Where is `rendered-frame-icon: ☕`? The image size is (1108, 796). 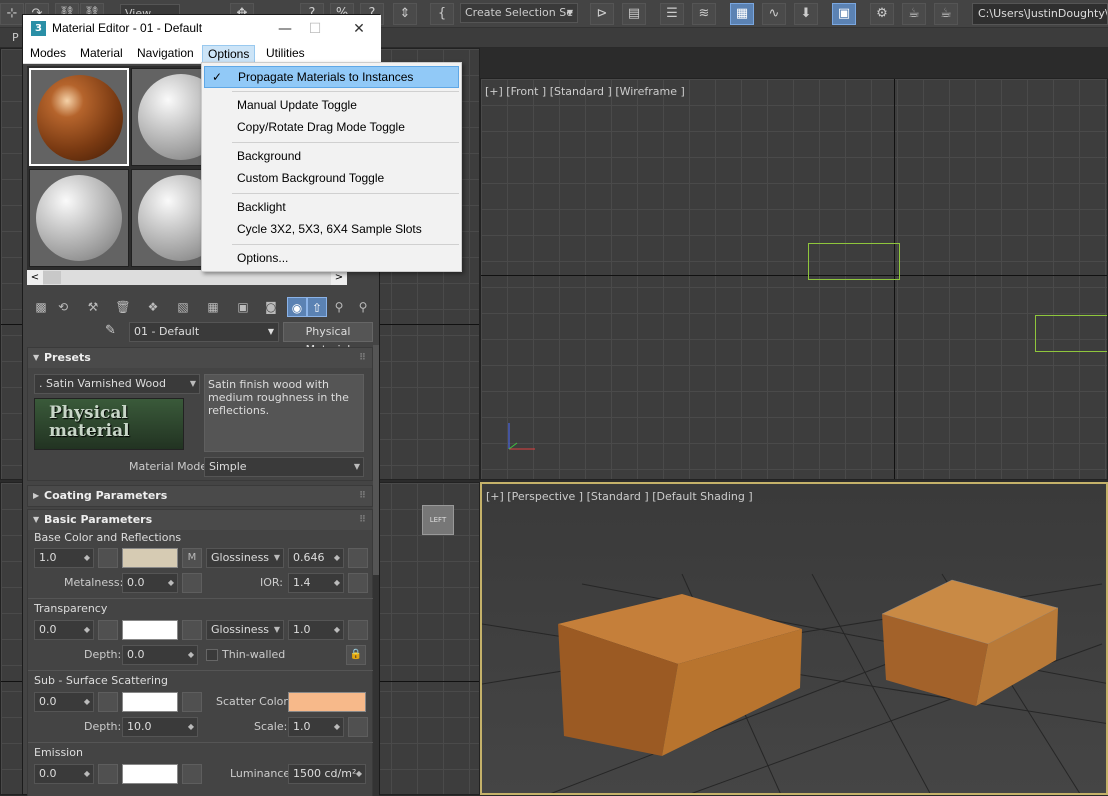 rendered-frame-icon: ☕ is located at coordinates (914, 14).